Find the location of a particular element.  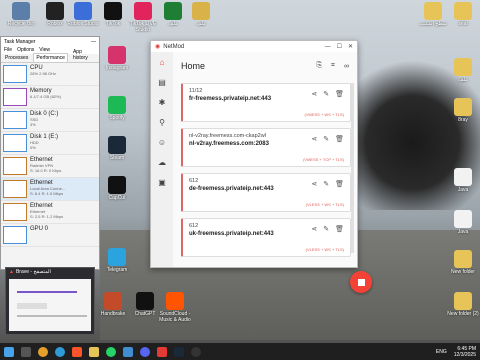

close-icon: ✕ is located at coordinates (350, 46).